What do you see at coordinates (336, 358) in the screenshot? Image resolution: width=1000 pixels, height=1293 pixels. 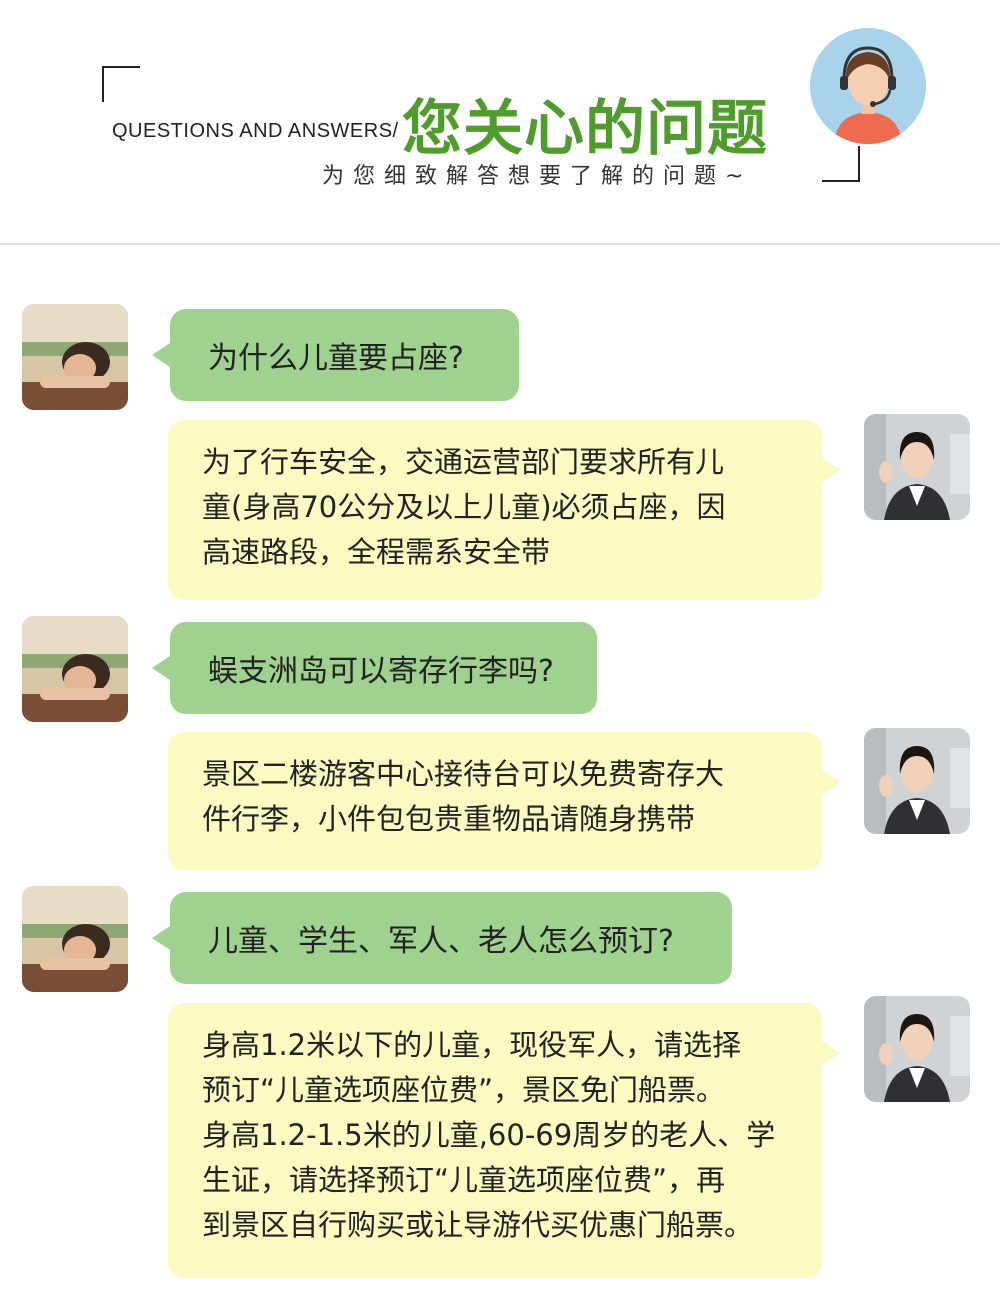 I see `question-text: 为什么儿童要占座?` at bounding box center [336, 358].